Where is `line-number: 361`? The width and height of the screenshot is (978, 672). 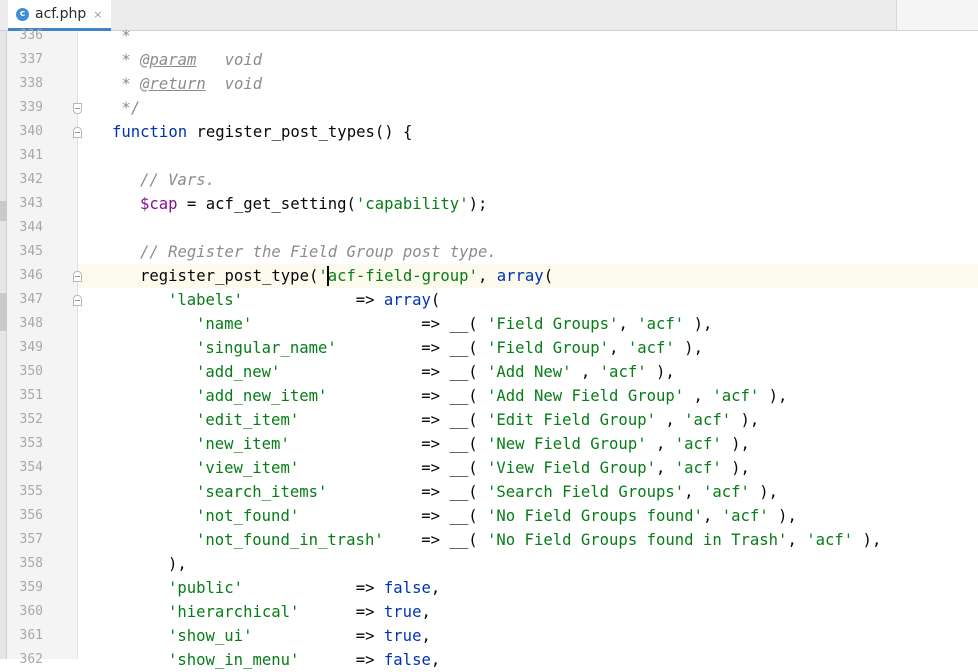
line-number: 361 is located at coordinates (31, 635).